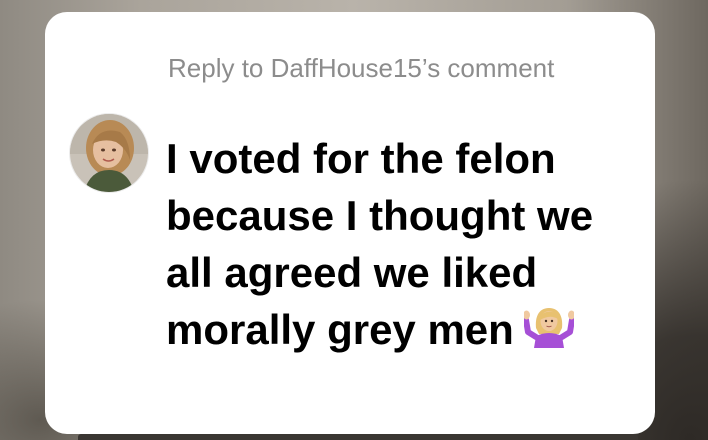  I want to click on person-shrugging-emoji, so click(548, 333).